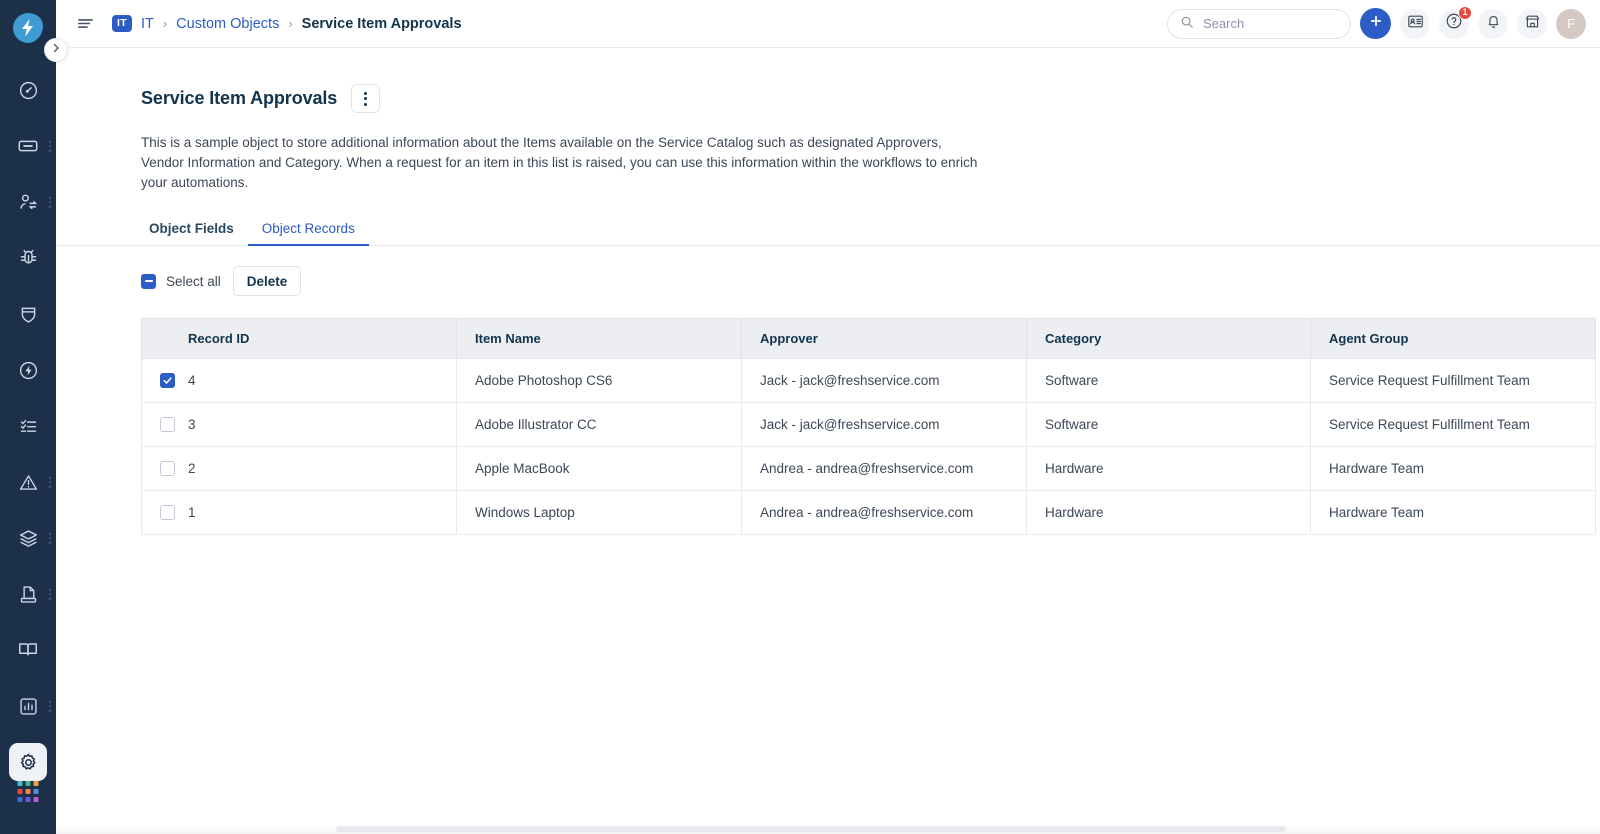 The height and width of the screenshot is (834, 1600). I want to click on column-header-category: Category, so click(1168, 338).